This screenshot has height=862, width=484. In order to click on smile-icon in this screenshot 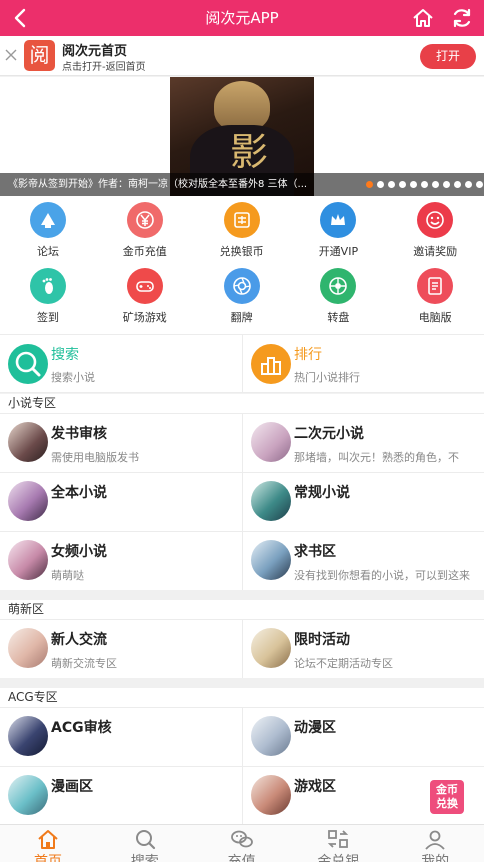, I will do `click(435, 220)`.